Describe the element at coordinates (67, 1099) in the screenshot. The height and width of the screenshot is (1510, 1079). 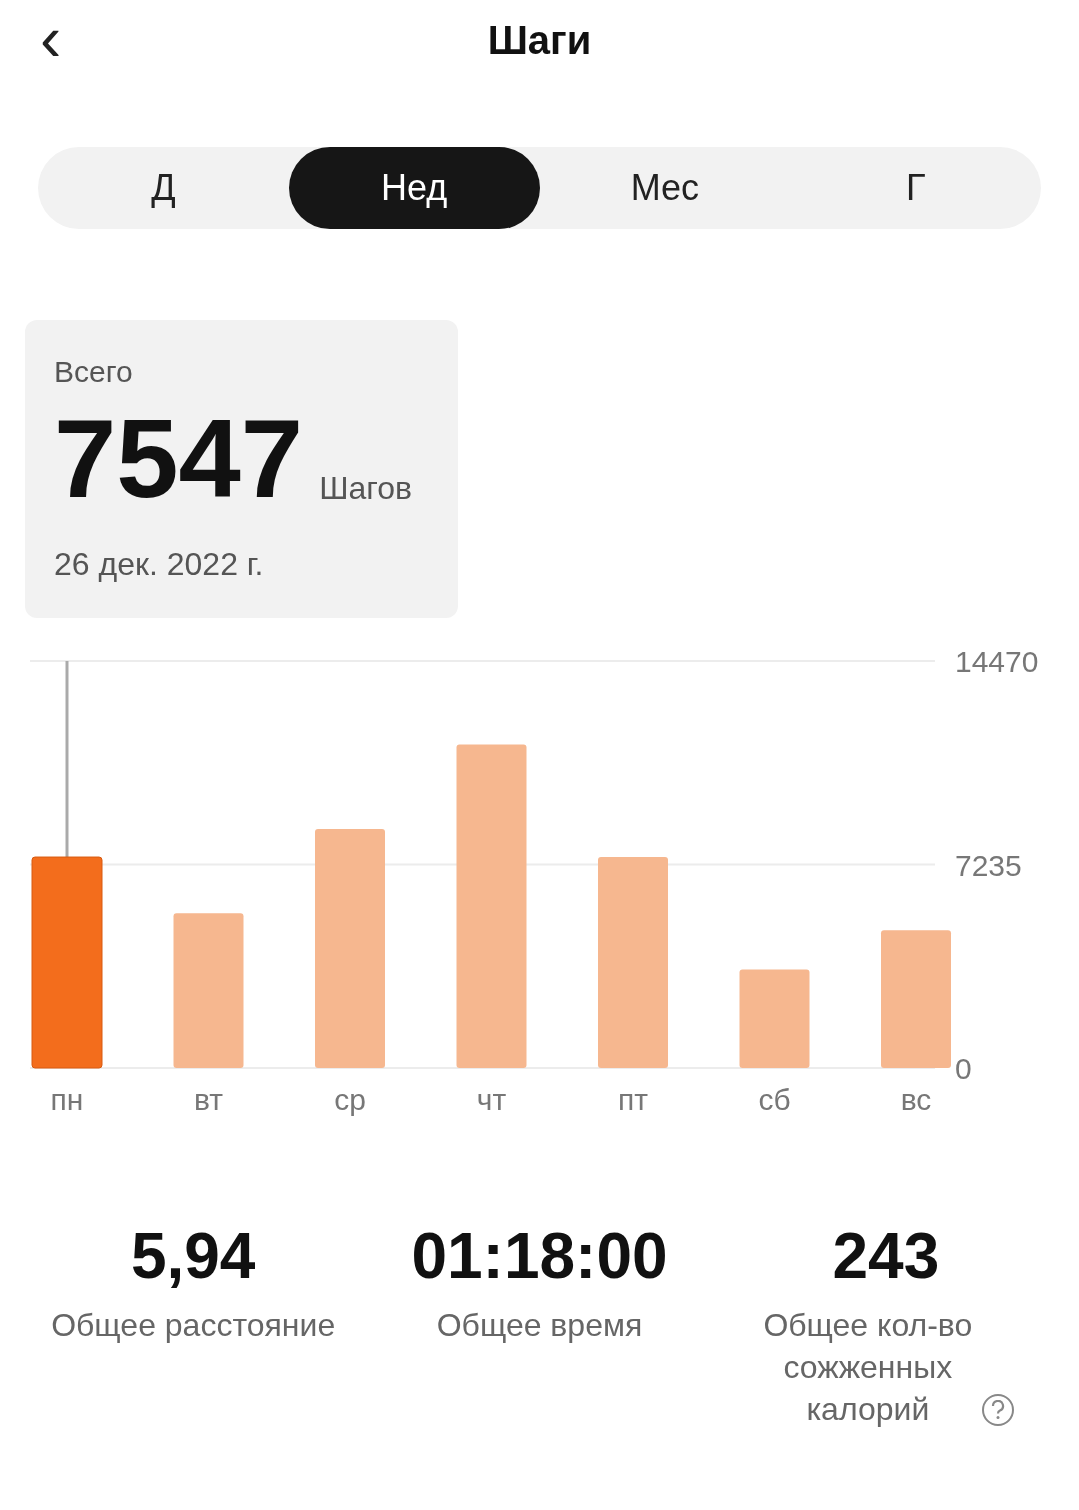
I see `day-label: пн` at that location.